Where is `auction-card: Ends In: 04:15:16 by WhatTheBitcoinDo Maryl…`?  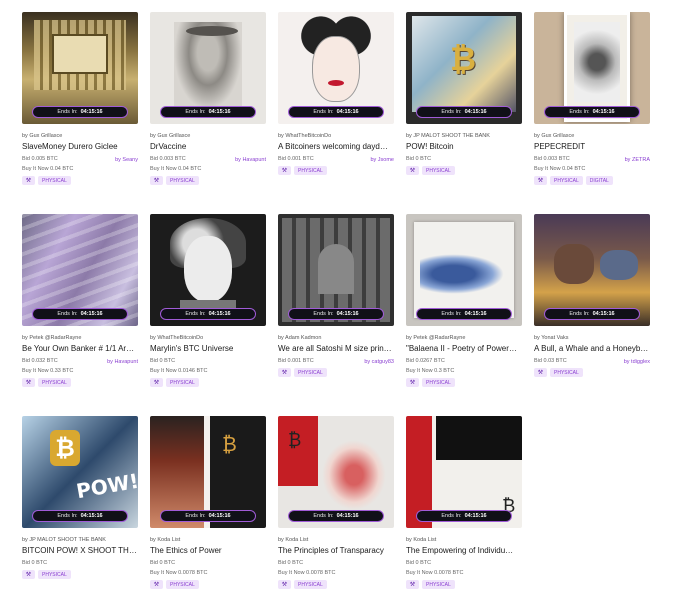 auction-card: Ends In: 04:15:16 by WhatTheBitcoinDo Maryl… is located at coordinates (208, 309).